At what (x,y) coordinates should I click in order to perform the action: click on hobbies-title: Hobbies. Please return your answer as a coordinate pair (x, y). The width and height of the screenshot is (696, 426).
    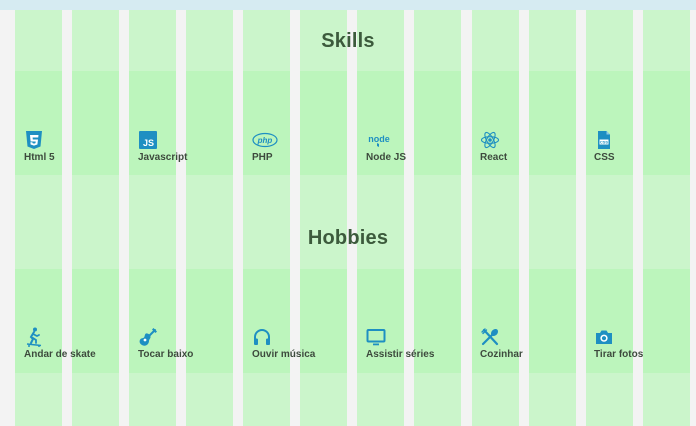
    Looking at the image, I should click on (348, 238).